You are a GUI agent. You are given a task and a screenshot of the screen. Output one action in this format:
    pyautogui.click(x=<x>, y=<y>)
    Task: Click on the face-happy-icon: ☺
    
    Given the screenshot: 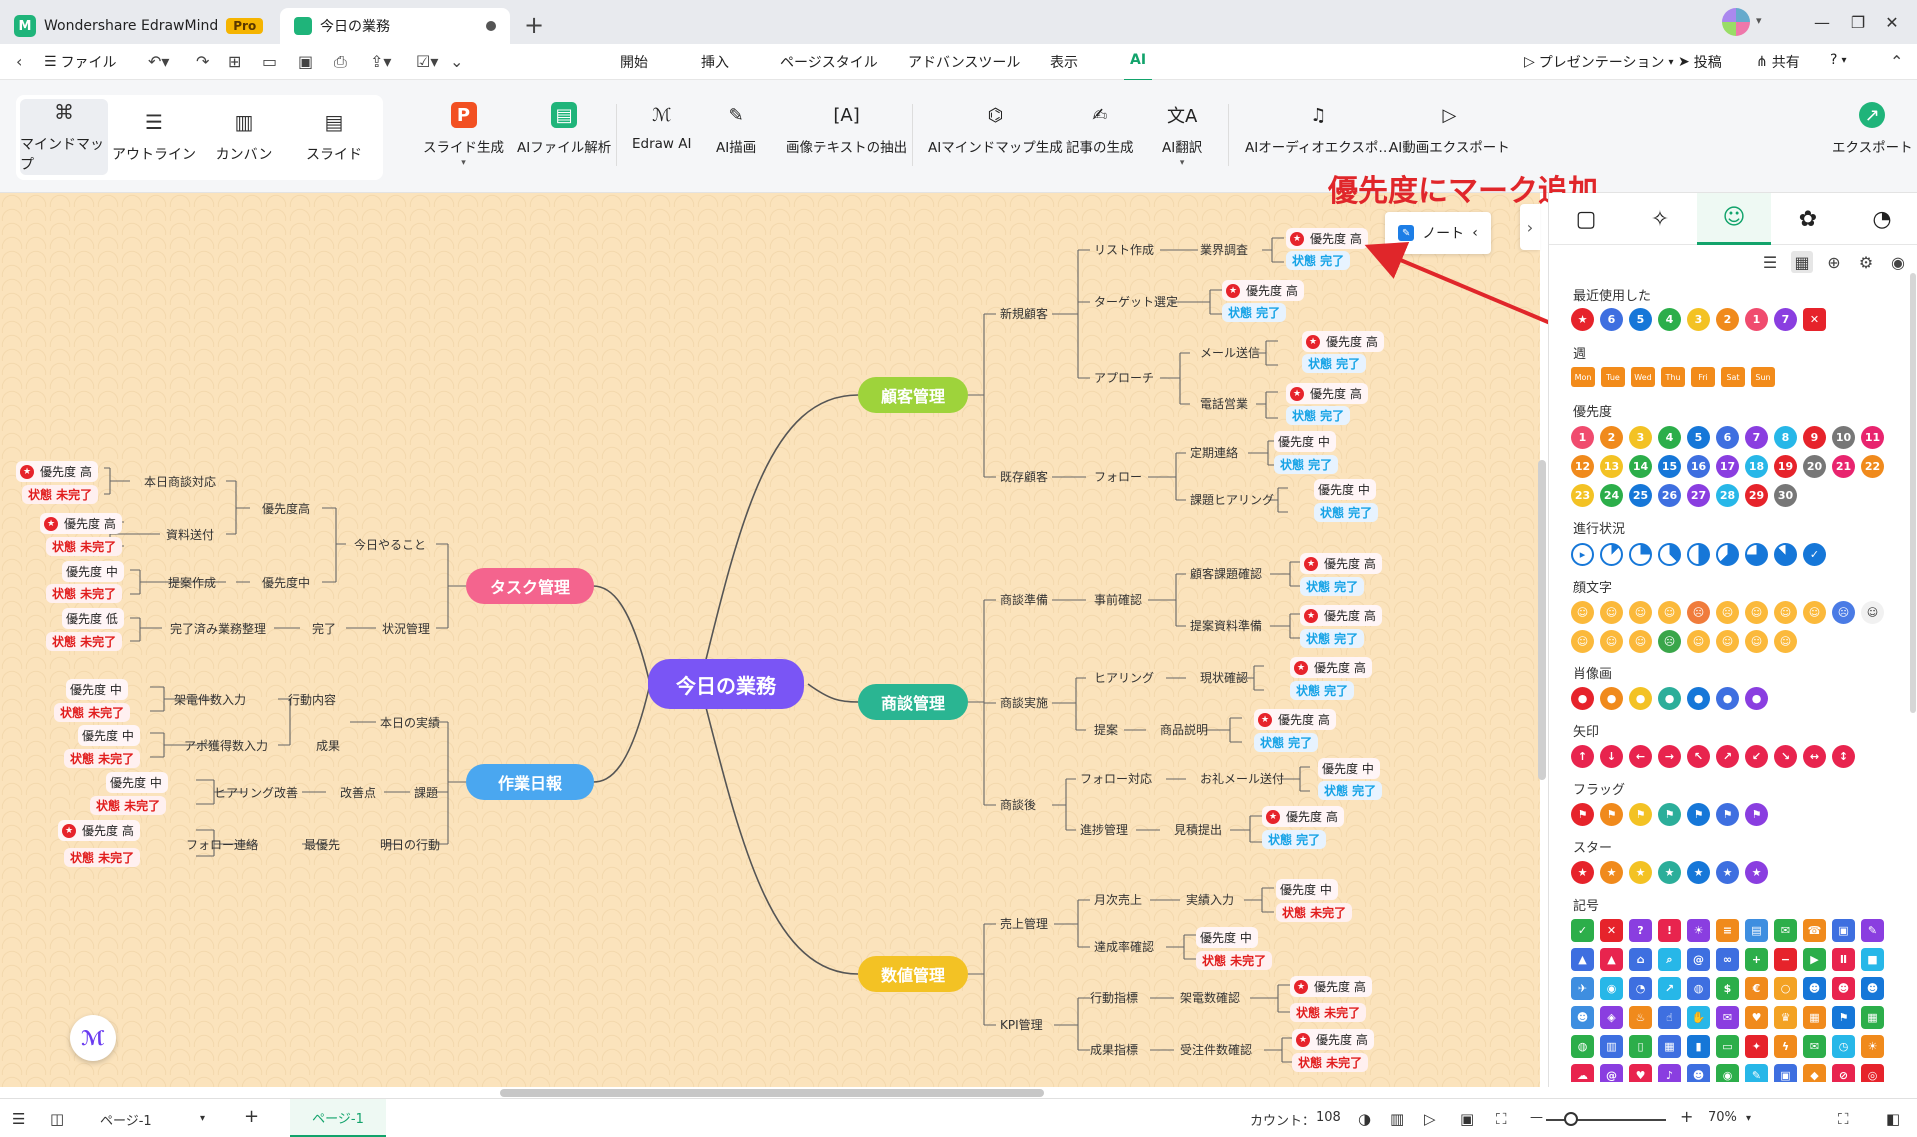 What is the action you would take?
    pyautogui.click(x=1611, y=612)
    